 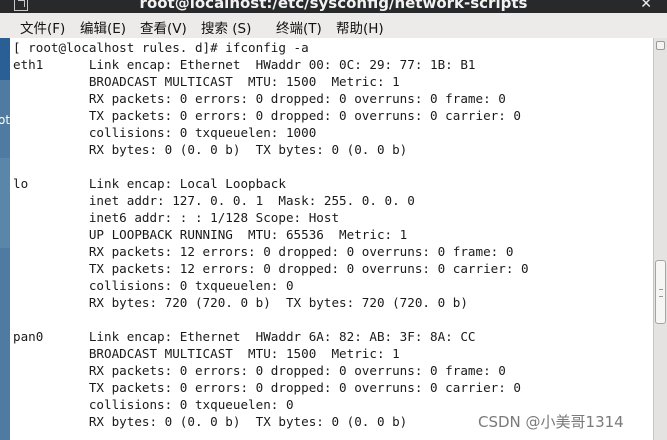 I want to click on terminal-line: inet6 addr: : : 1/128 Scope: Host, so click(x=176, y=217).